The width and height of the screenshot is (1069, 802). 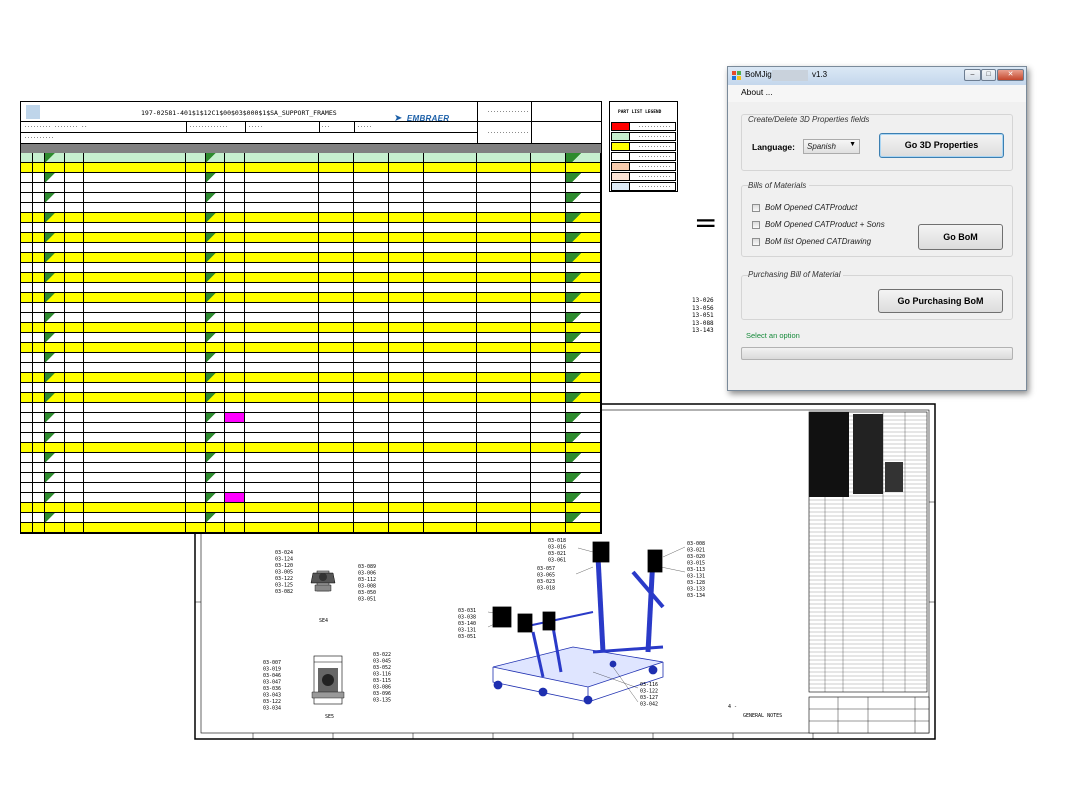 I want to click on close-button: ✕, so click(x=1010, y=75).